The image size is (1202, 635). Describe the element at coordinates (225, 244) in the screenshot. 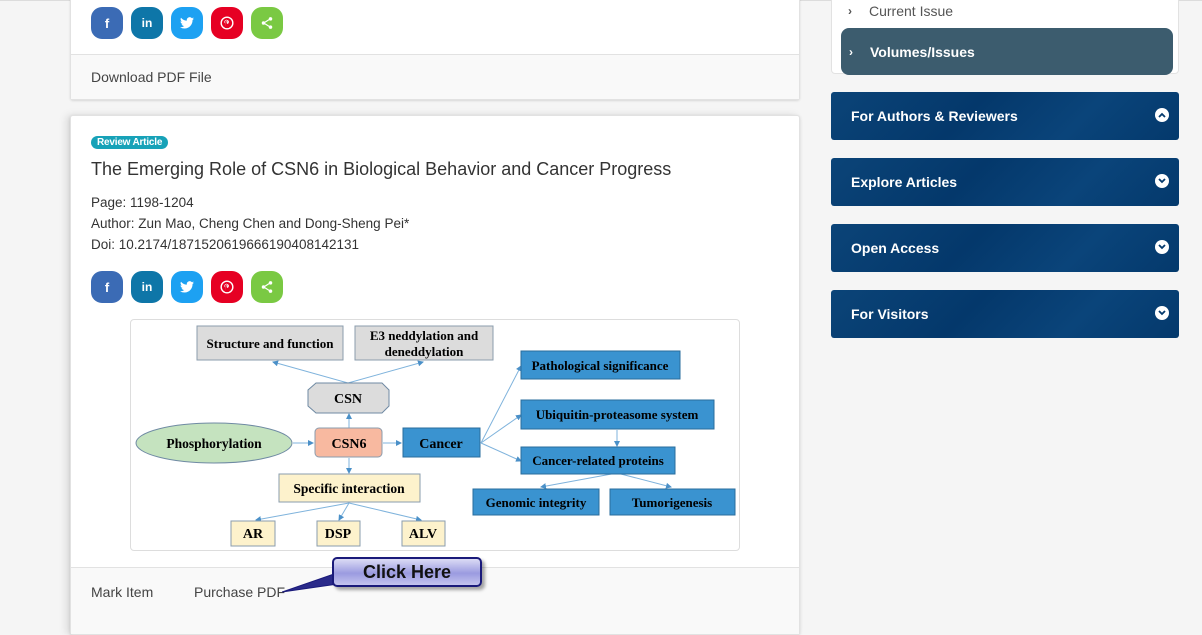

I see `article-doi: Doi: 10.2174/1871520619666190408142131` at that location.